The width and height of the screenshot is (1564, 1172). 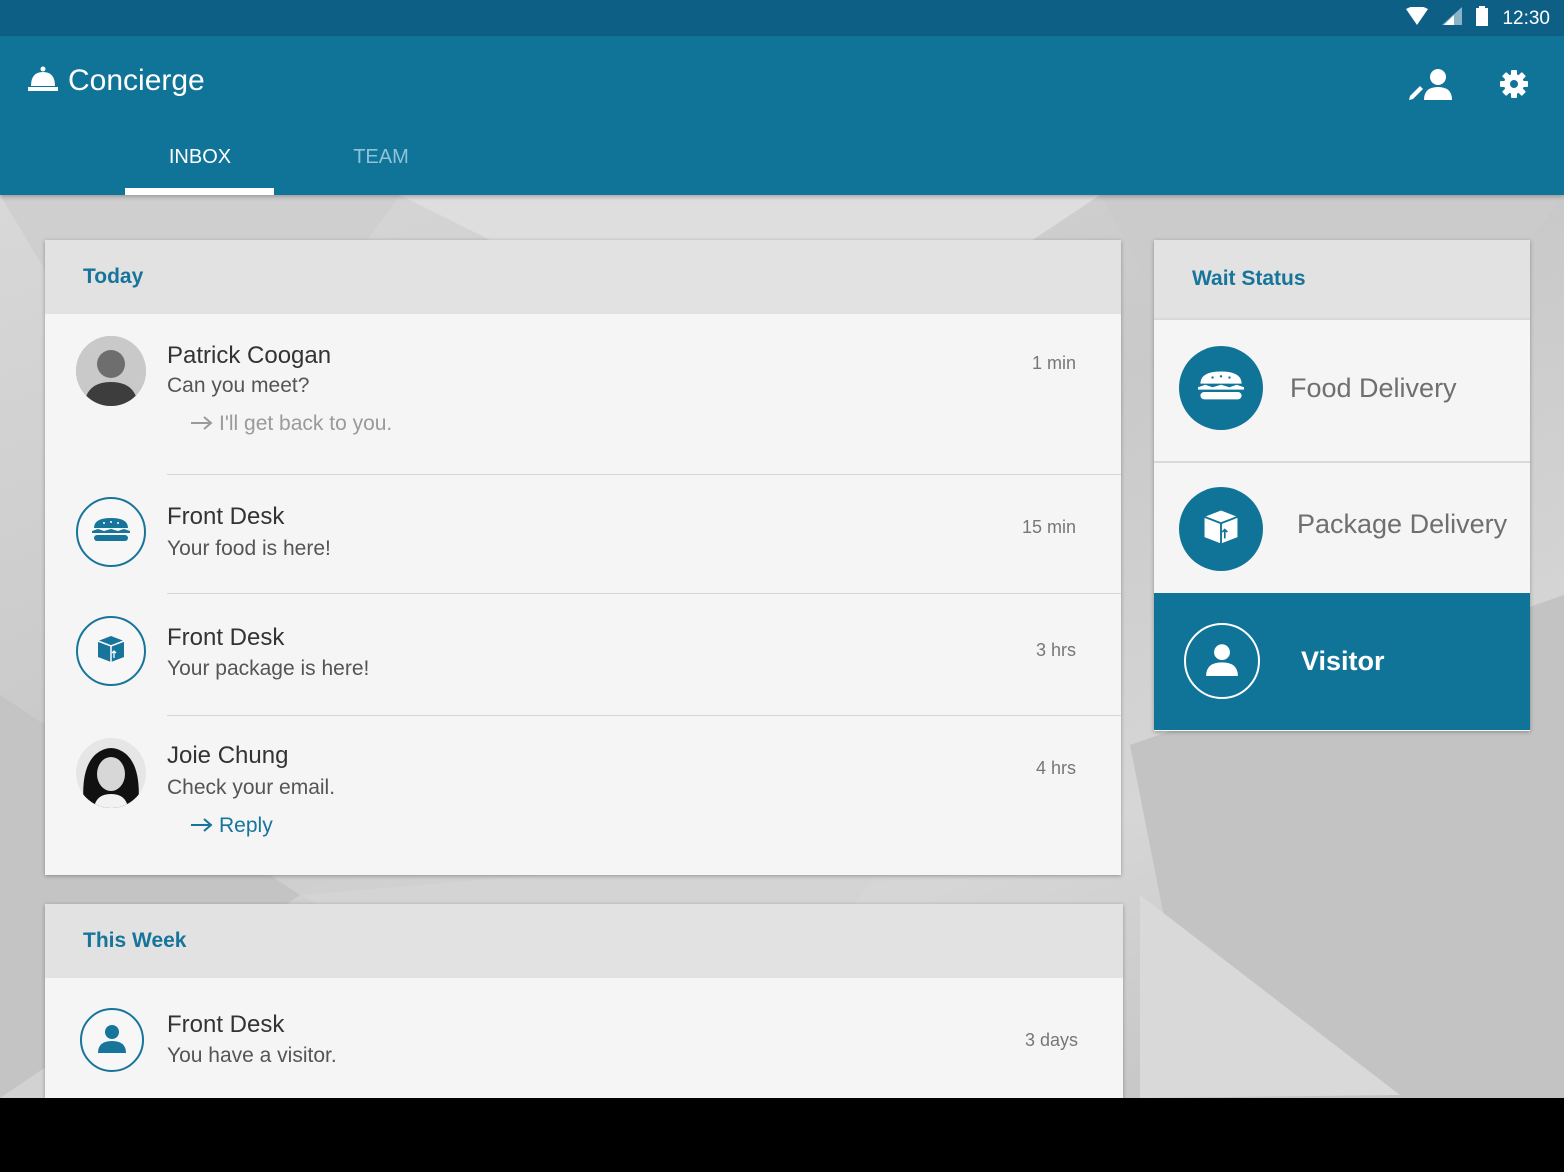 I want to click on bell-icon, so click(x=43, y=81).